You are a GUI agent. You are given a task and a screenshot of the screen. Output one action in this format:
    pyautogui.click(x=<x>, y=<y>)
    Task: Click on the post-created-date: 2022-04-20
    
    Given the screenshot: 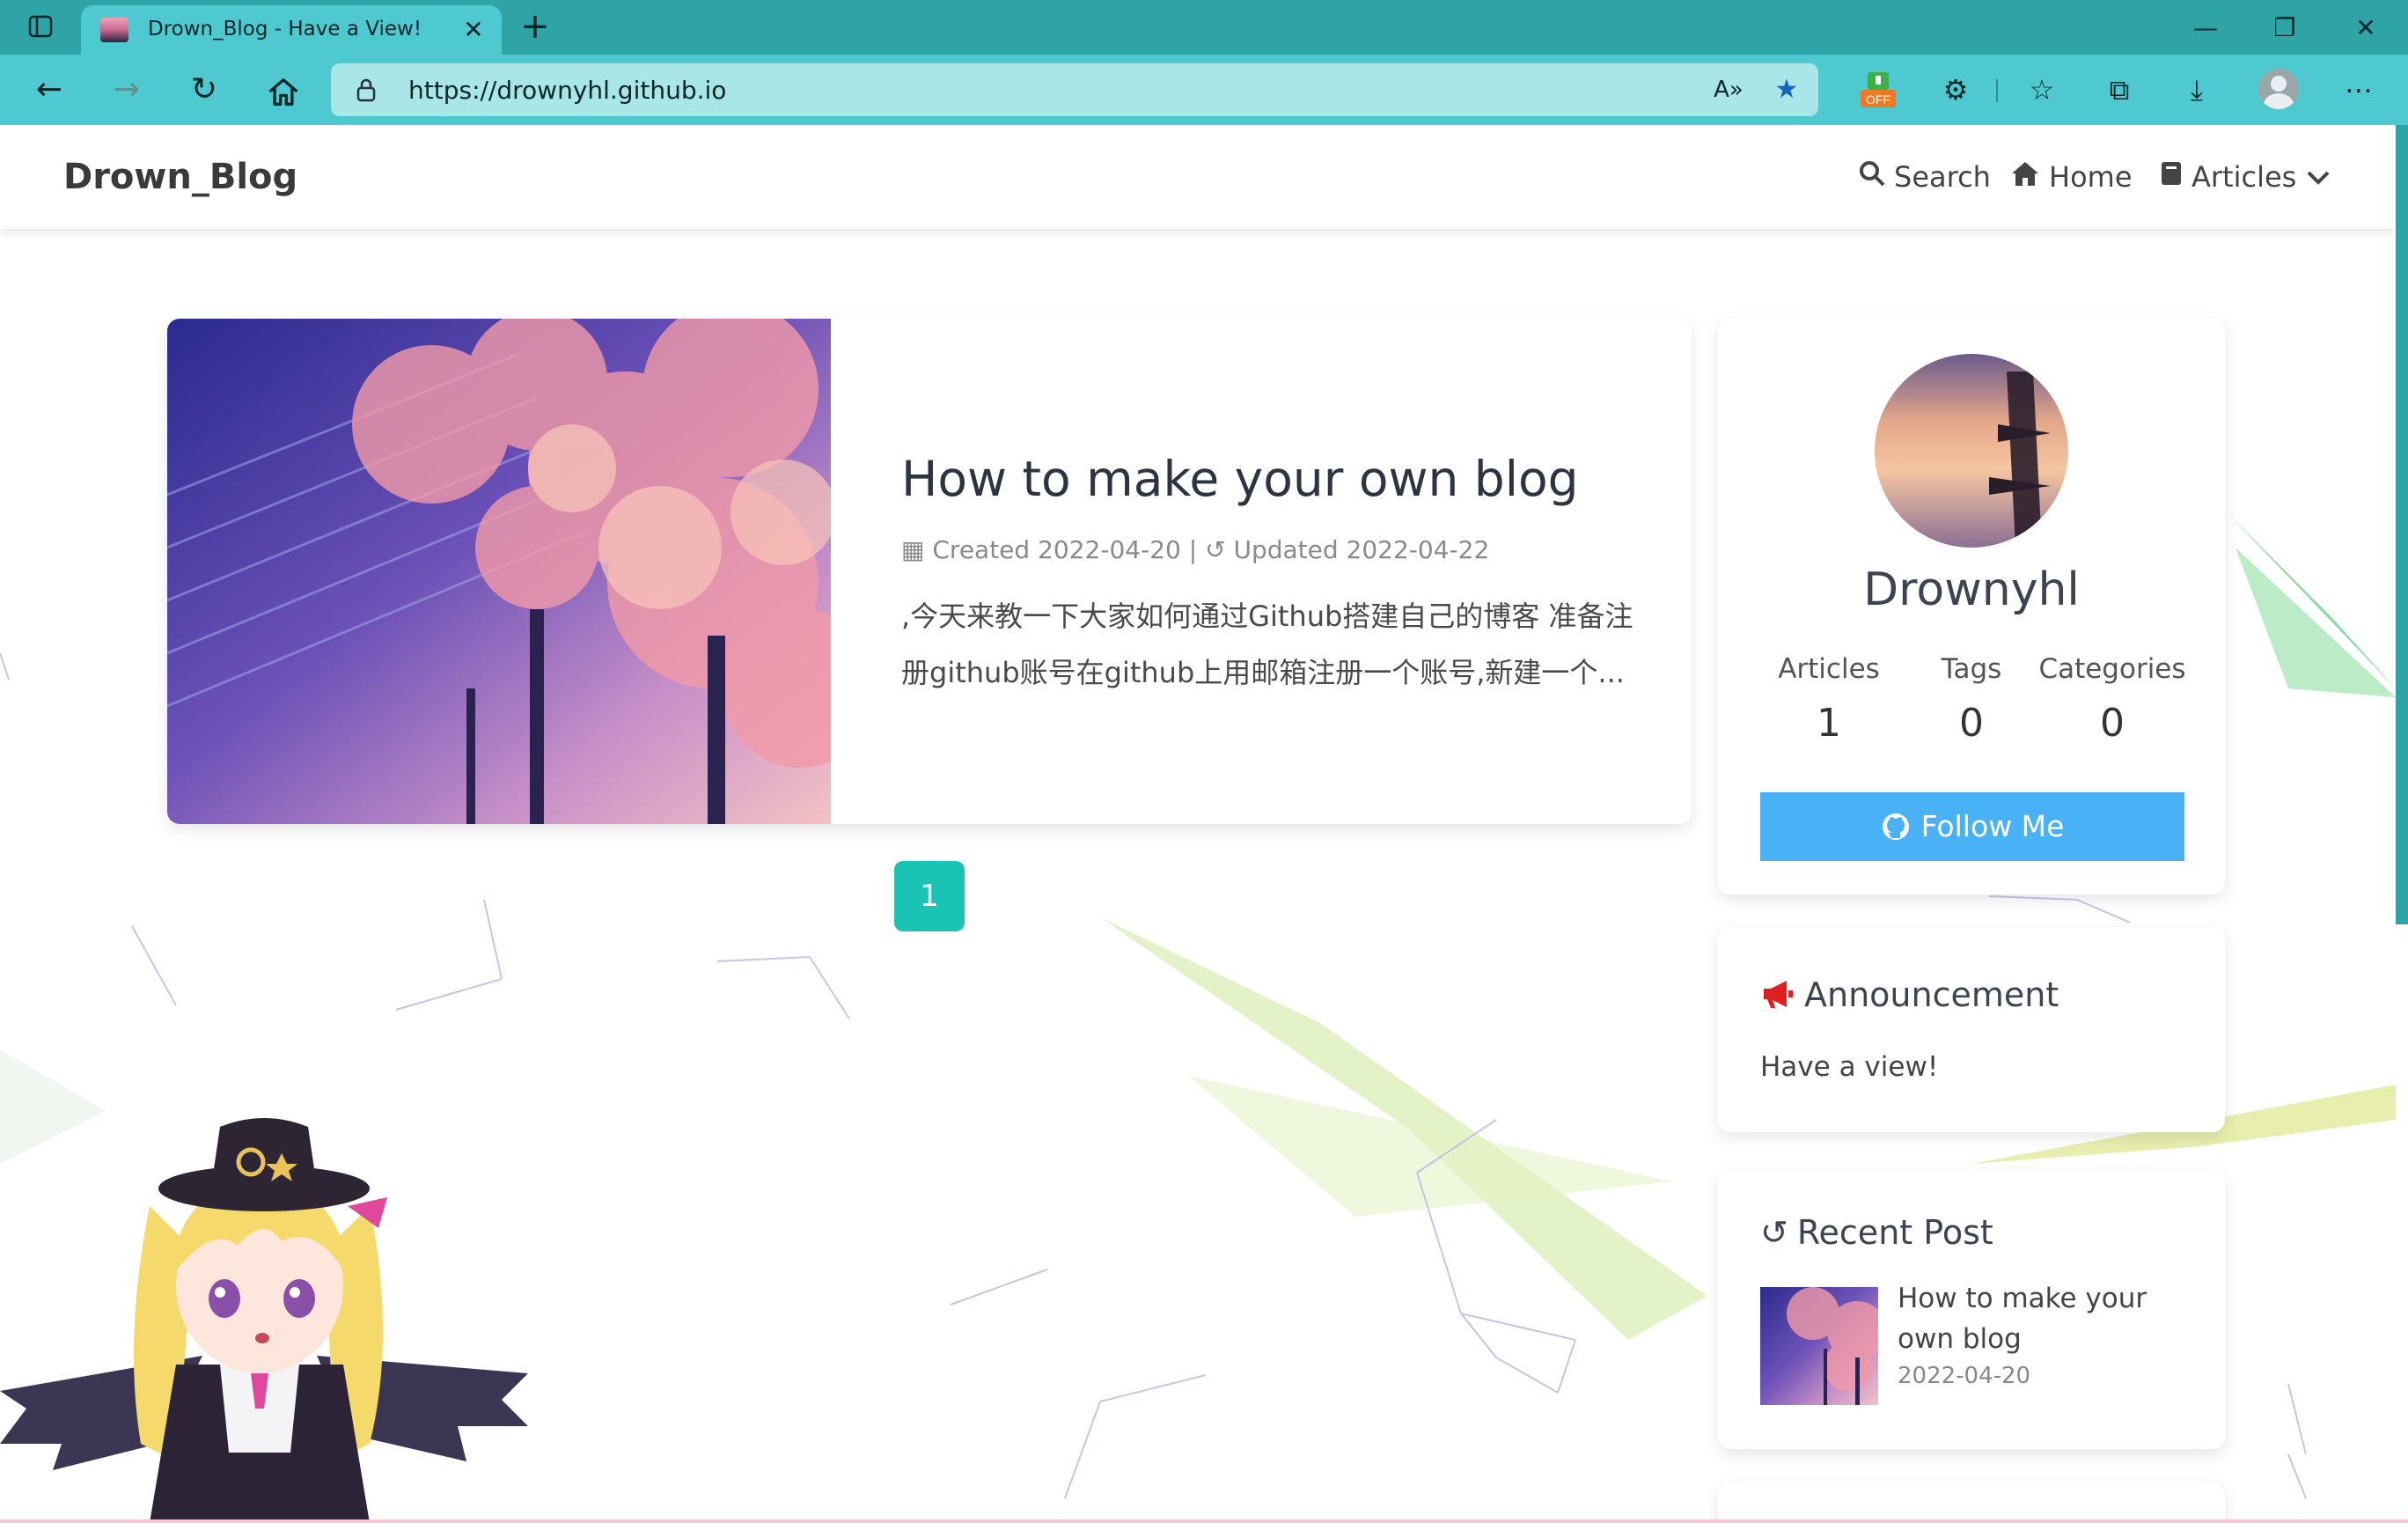 What is the action you would take?
    pyautogui.click(x=1109, y=549)
    